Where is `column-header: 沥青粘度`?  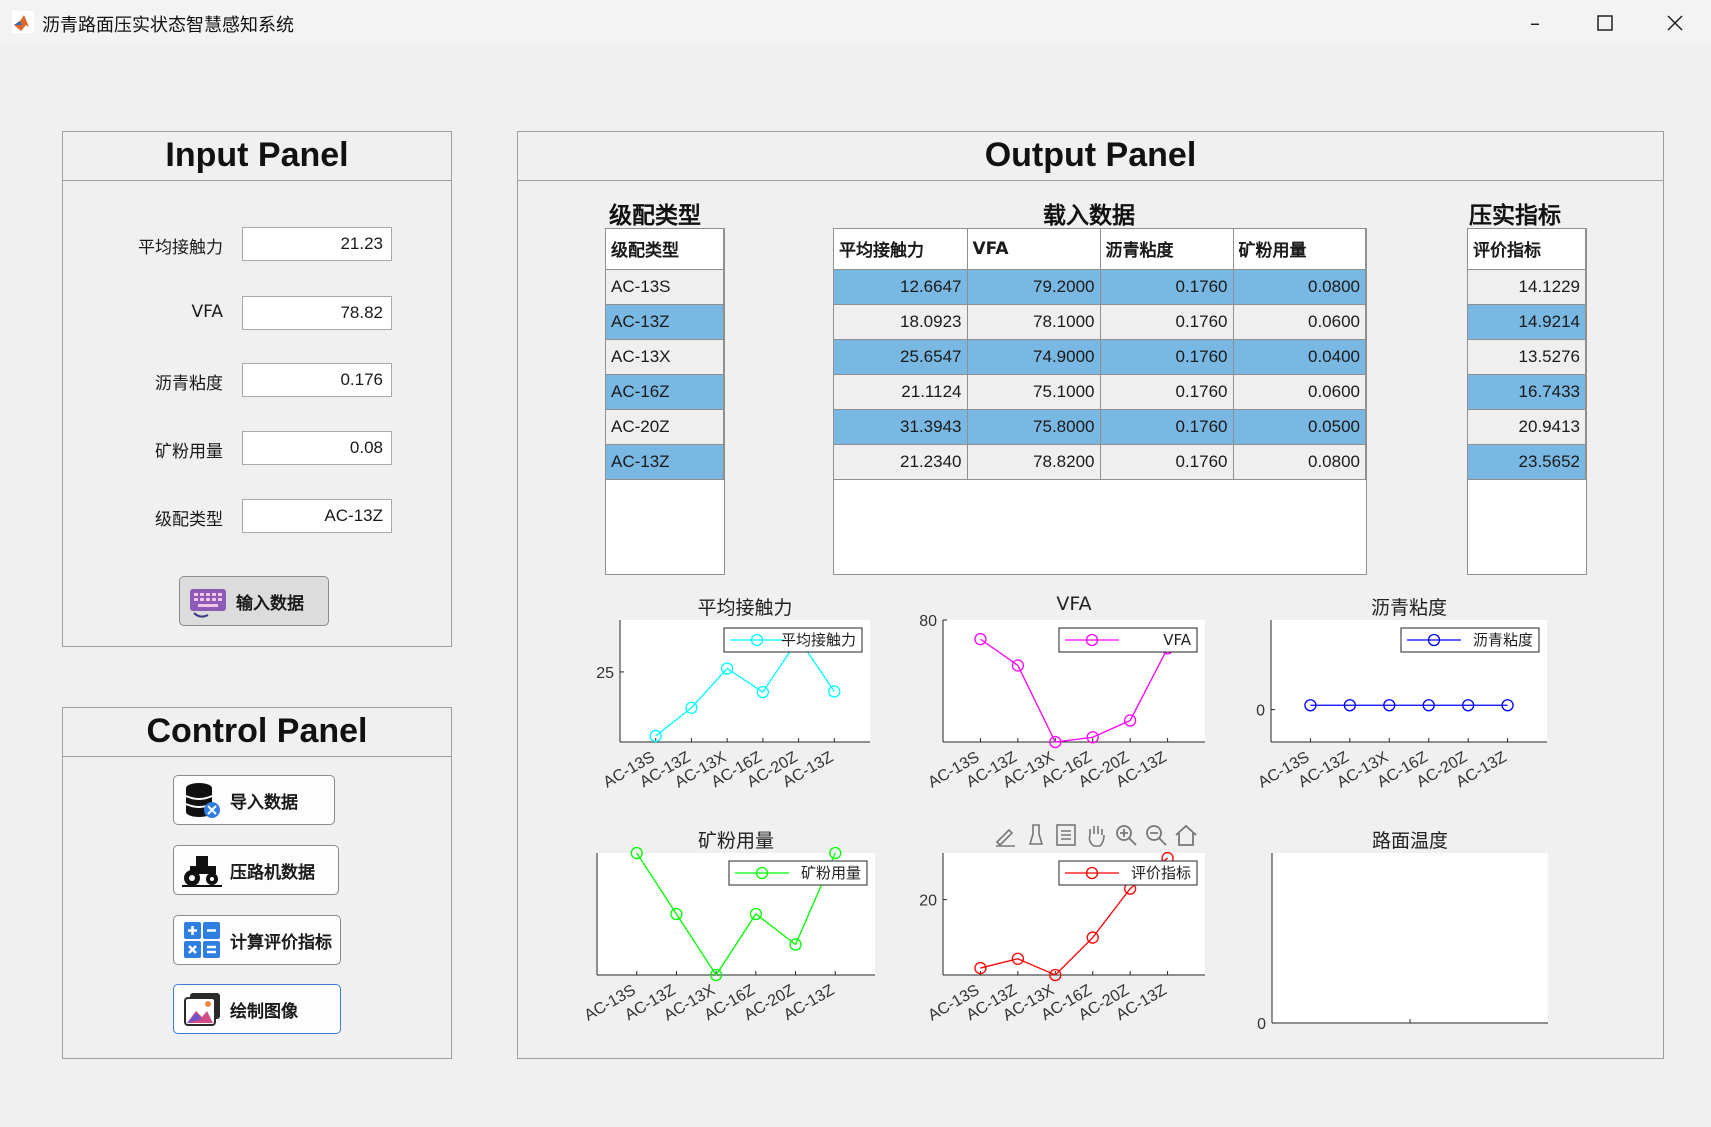
column-header: 沥青粘度 is located at coordinates (1167, 249).